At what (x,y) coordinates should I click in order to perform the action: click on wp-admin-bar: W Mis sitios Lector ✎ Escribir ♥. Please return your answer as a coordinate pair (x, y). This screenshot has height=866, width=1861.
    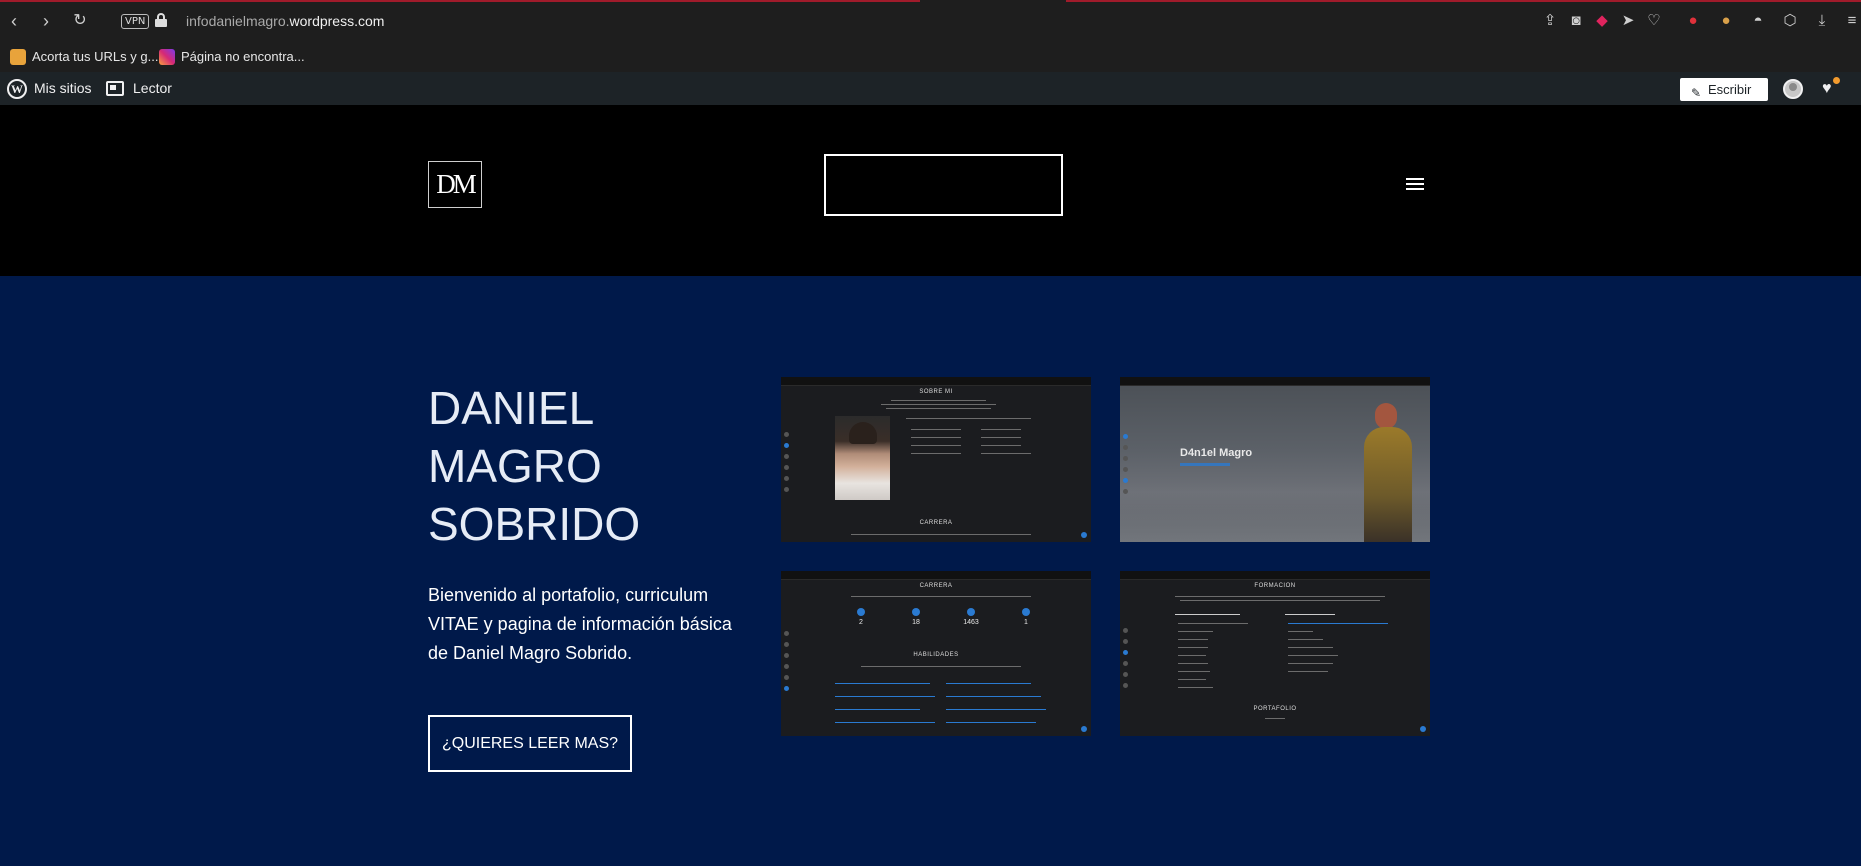
    Looking at the image, I should click on (930, 88).